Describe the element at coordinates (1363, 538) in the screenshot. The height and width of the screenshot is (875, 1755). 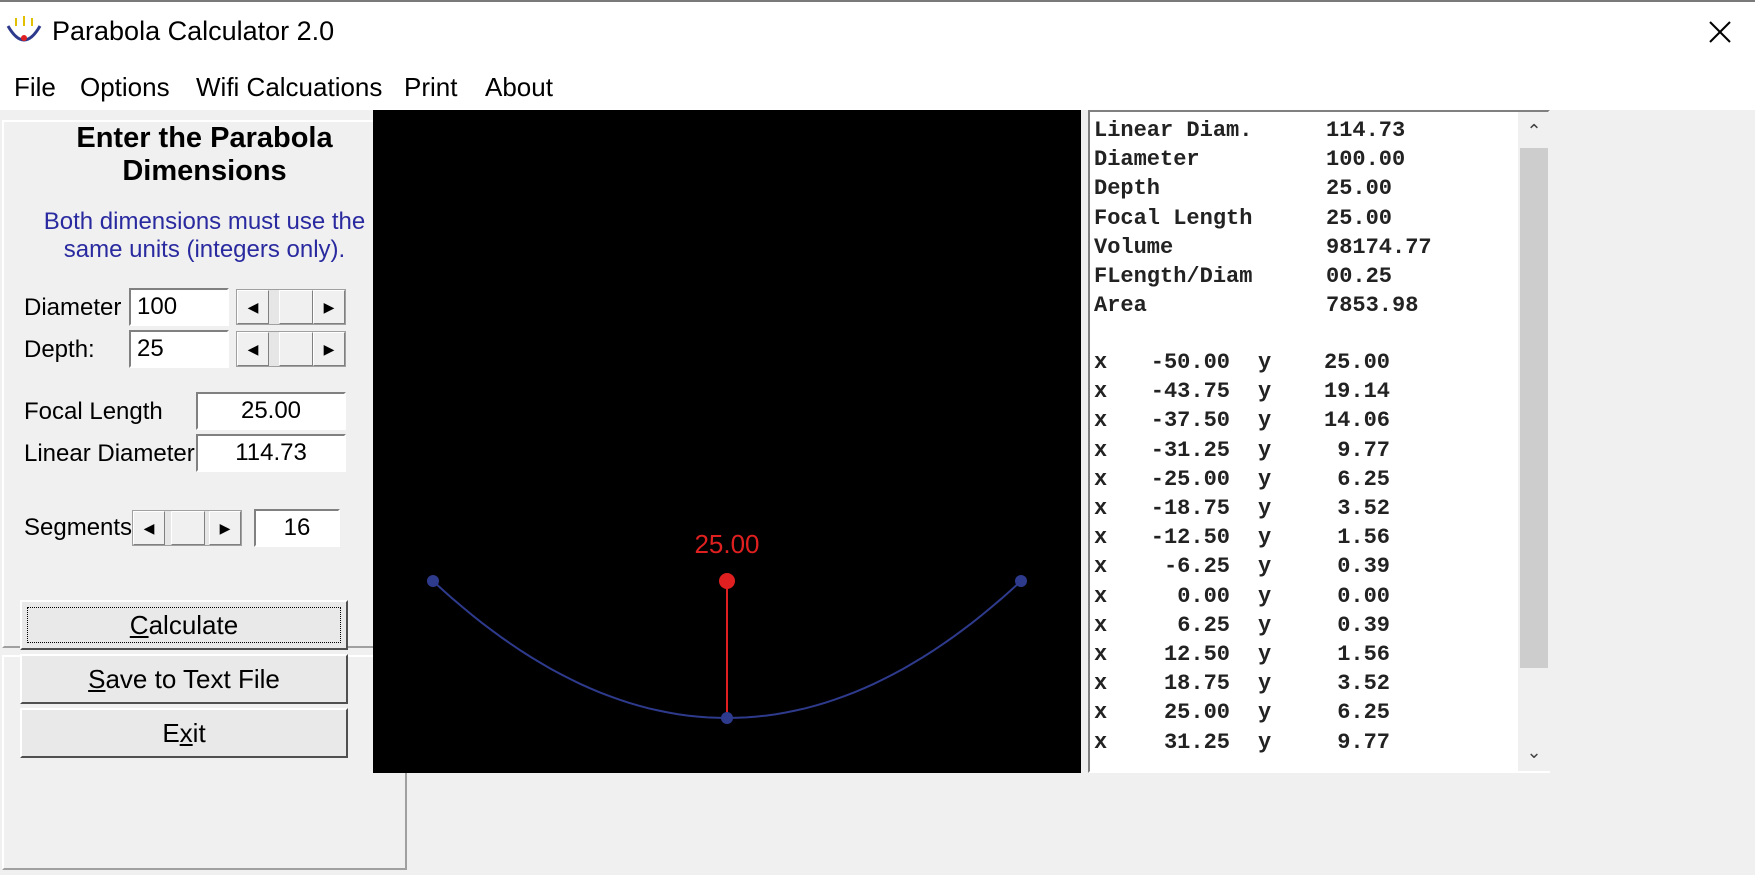
I see `y-value: 1.56` at that location.